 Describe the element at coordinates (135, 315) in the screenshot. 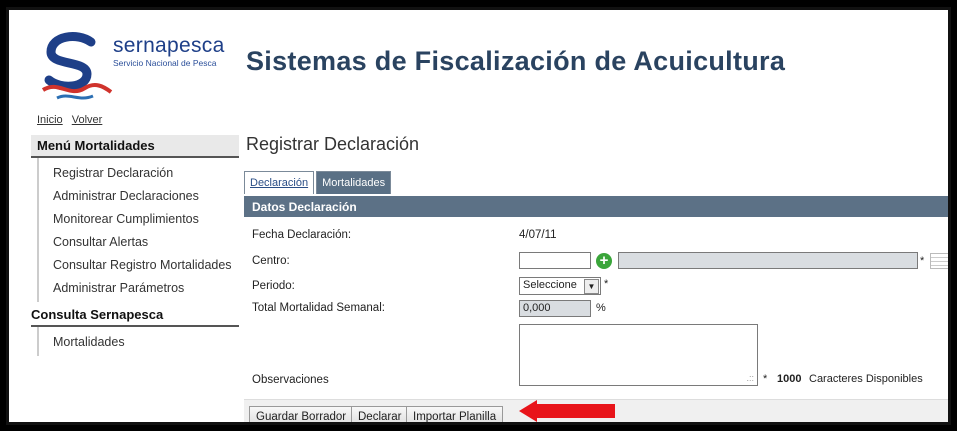

I see `consulta-sernapesca-heading: Consulta Sernapesca` at that location.